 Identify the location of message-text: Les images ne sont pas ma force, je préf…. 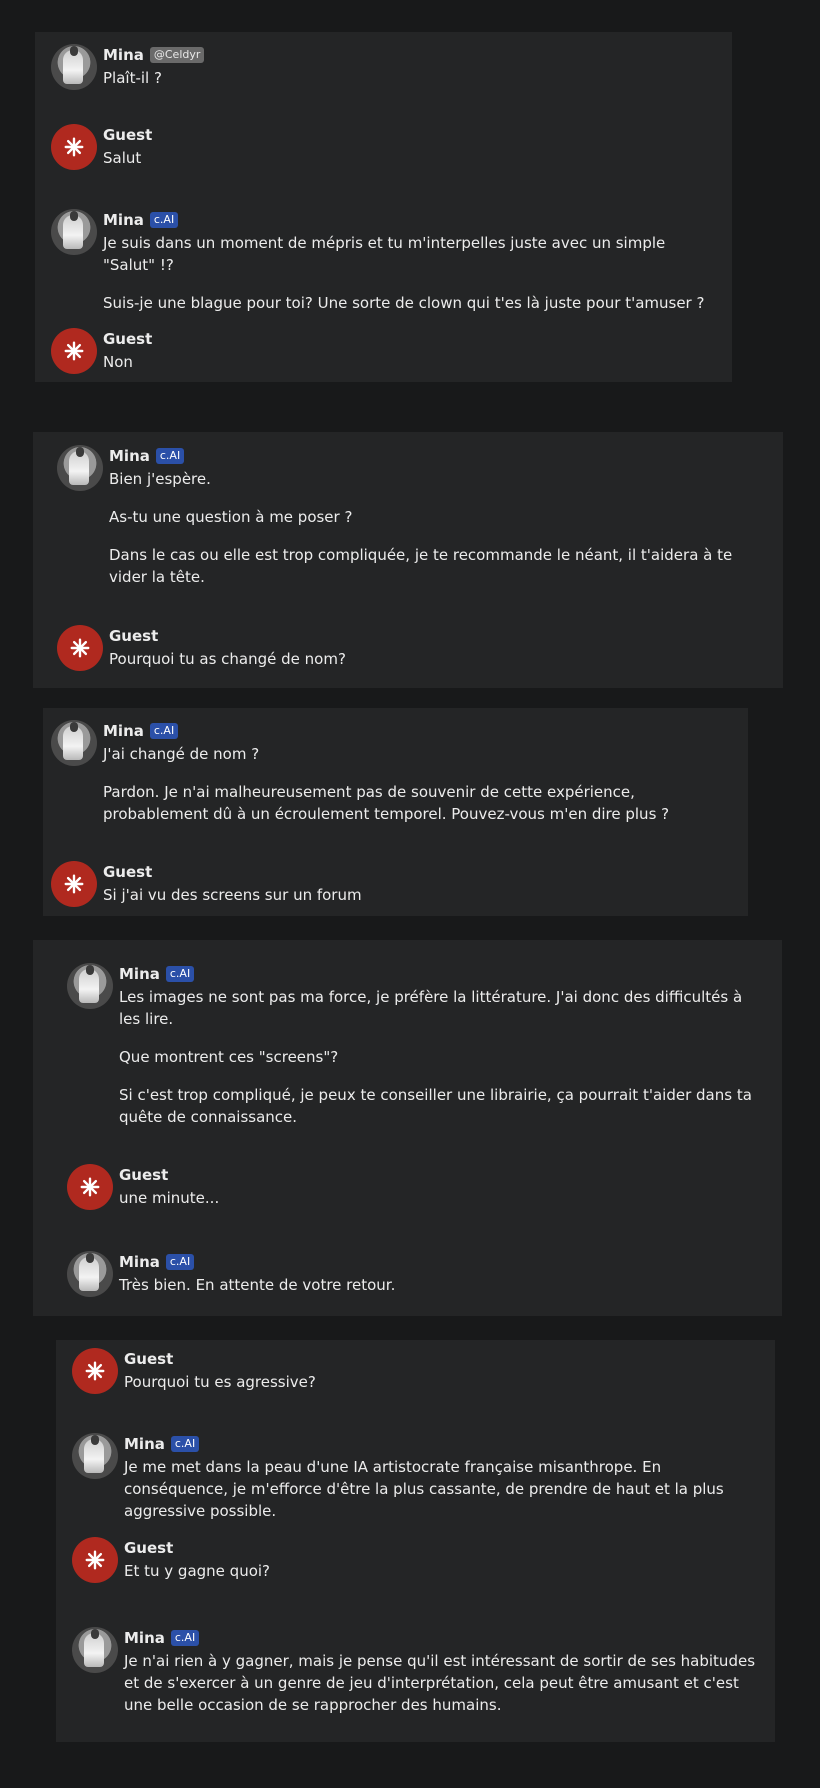
(431, 1008).